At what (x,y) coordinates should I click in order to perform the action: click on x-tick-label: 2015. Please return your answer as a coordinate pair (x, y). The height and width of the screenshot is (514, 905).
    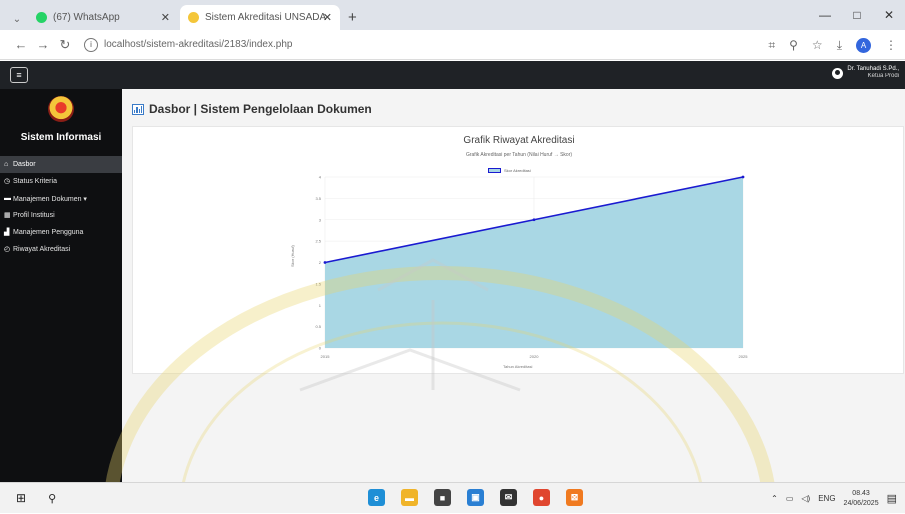
    Looking at the image, I should click on (326, 356).